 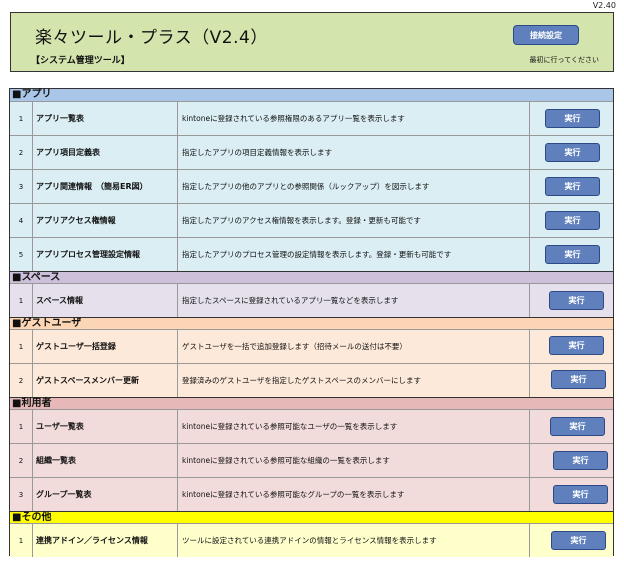 What do you see at coordinates (354, 346) in the screenshot?
I see `tool-description: ゲストユーザを一括で追加登録します（招待メールの送付は不要）` at bounding box center [354, 346].